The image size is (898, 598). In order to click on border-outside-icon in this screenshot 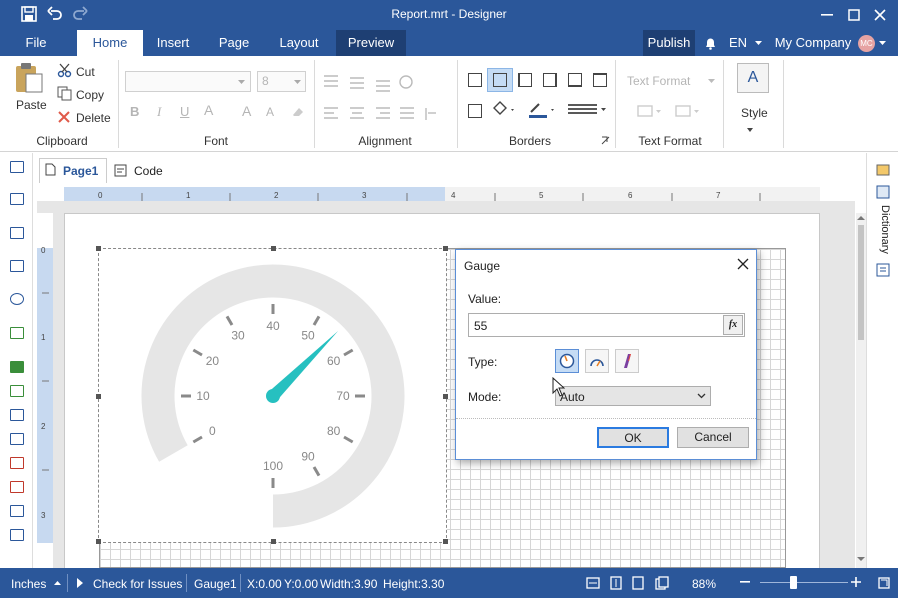, I will do `click(500, 80)`.